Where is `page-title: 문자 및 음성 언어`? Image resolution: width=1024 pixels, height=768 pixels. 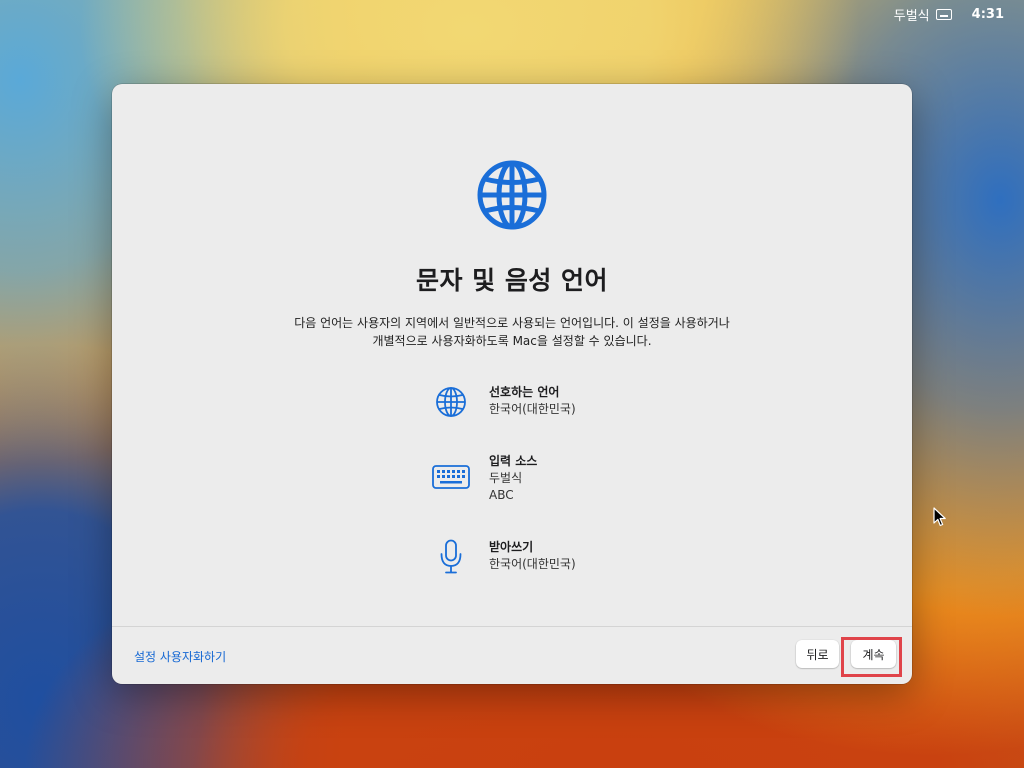 page-title: 문자 및 음성 언어 is located at coordinates (512, 280).